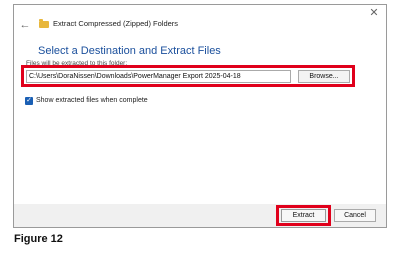 Image resolution: width=394 pixels, height=257 pixels. I want to click on section-title: Select a Destination and Extract Files, so click(129, 51).